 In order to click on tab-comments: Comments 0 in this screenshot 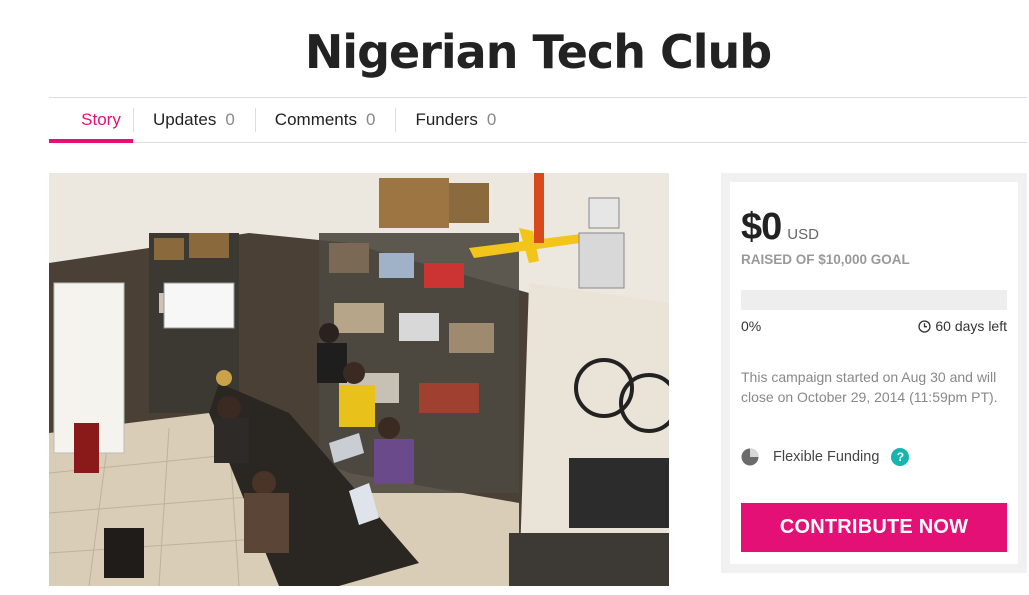, I will do `click(325, 120)`.